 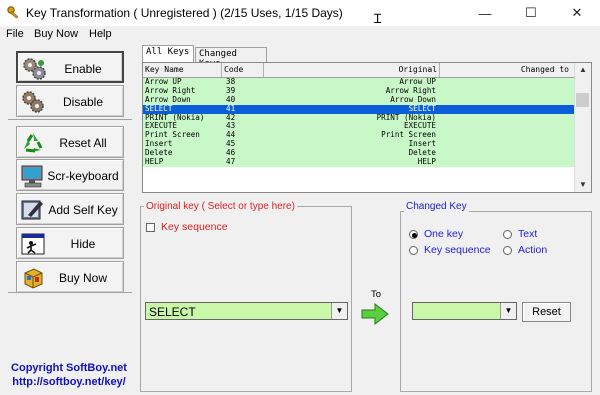 What do you see at coordinates (231, 58) in the screenshot?
I see `tab-changed-keys: Changed Keys` at bounding box center [231, 58].